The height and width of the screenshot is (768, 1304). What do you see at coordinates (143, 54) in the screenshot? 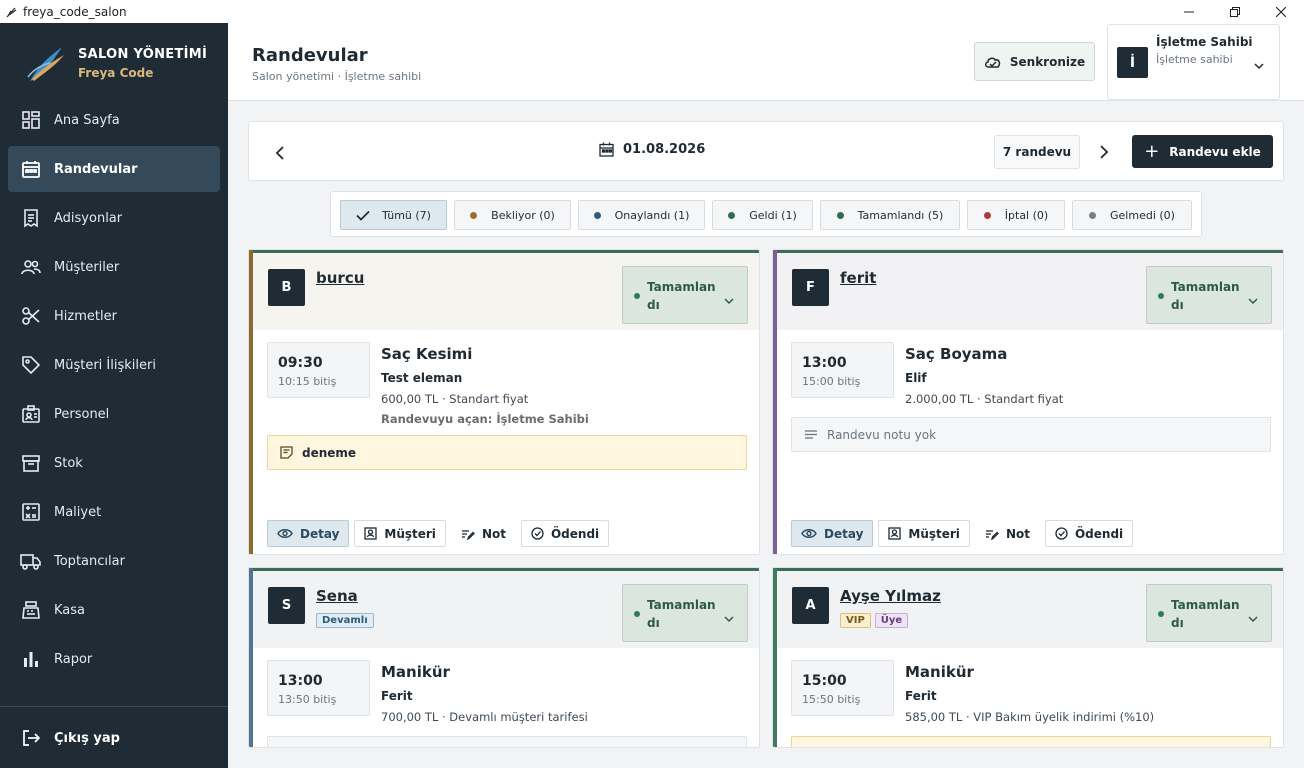
I see `brand-title: SALON YÖNETİMİ` at bounding box center [143, 54].